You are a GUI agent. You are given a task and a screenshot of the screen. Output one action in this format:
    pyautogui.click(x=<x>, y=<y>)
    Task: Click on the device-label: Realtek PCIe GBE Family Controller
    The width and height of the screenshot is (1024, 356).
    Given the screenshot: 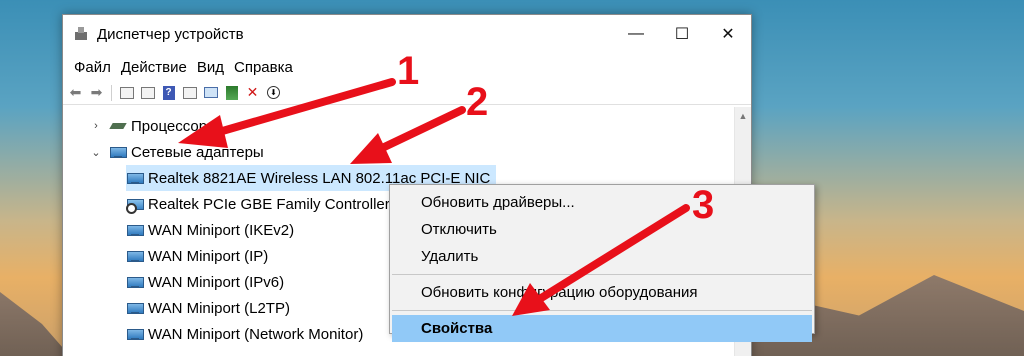 What is the action you would take?
    pyautogui.click(x=269, y=204)
    